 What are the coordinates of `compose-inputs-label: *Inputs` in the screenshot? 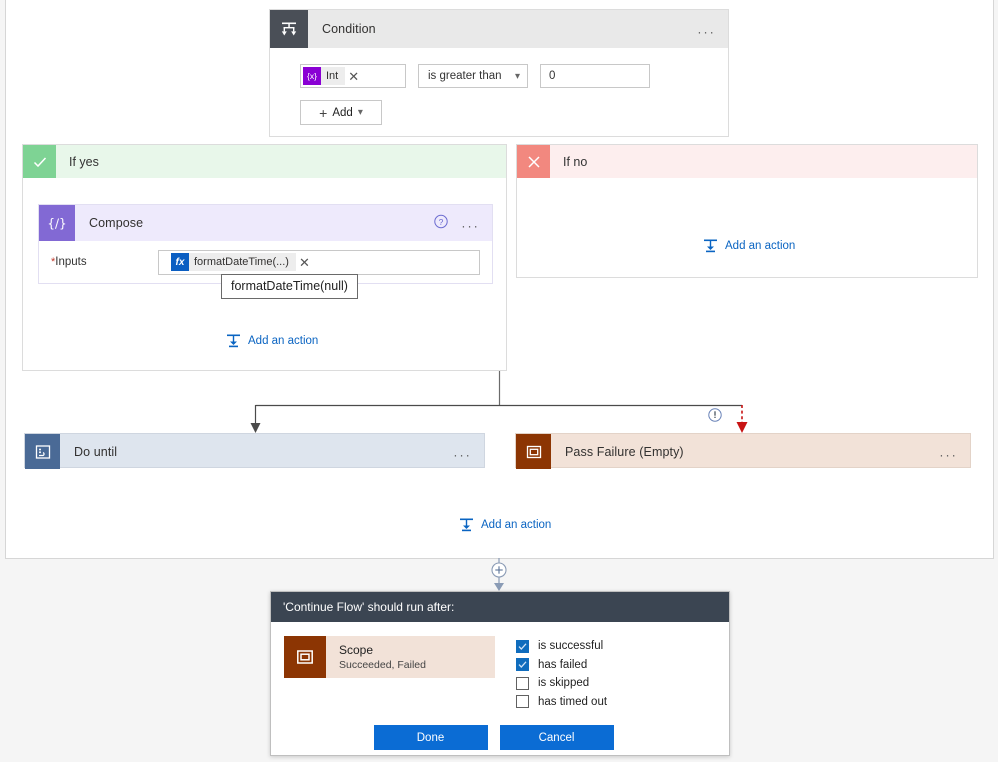 It's located at (104, 262).